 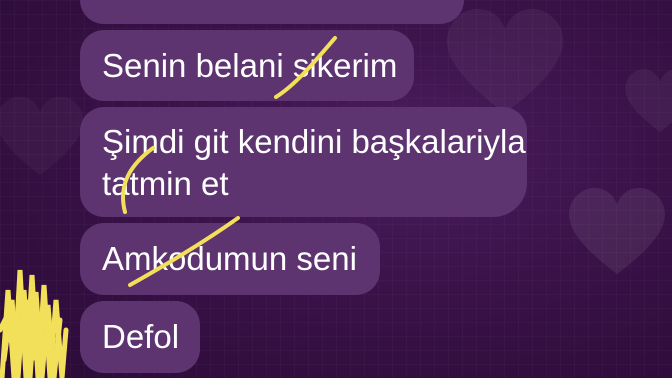 I want to click on message-text: Senin belani sikerim, so click(x=250, y=65).